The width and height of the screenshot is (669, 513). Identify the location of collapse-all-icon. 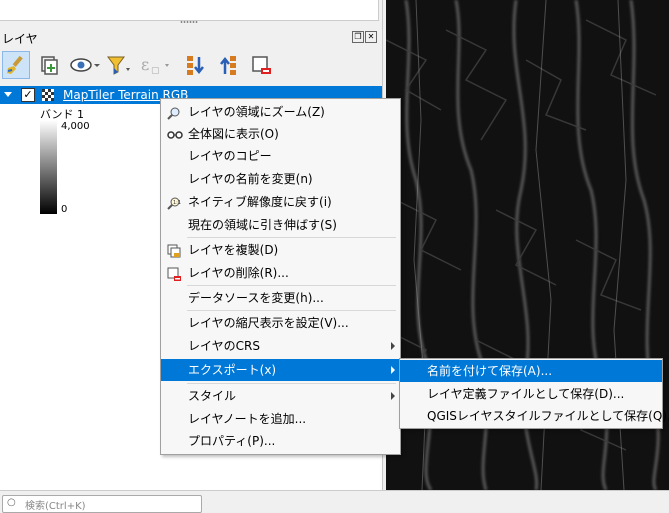
(228, 65).